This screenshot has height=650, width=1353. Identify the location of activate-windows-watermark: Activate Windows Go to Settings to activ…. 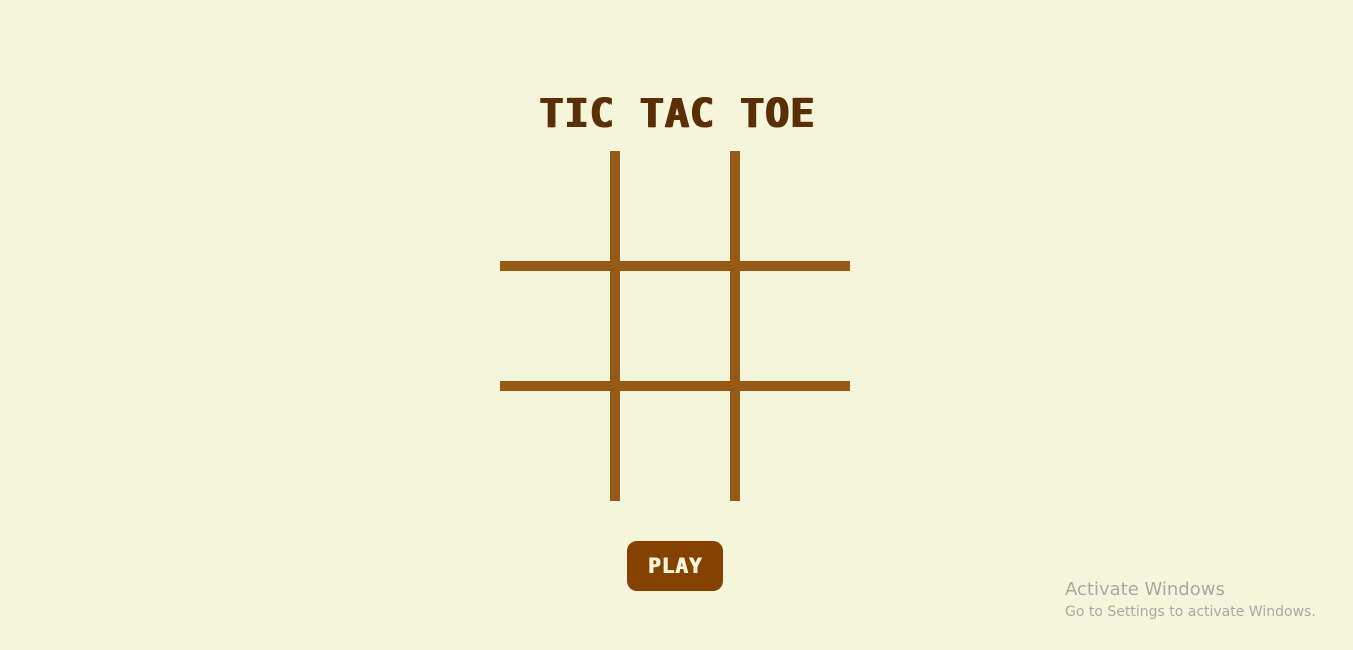
(1190, 601).